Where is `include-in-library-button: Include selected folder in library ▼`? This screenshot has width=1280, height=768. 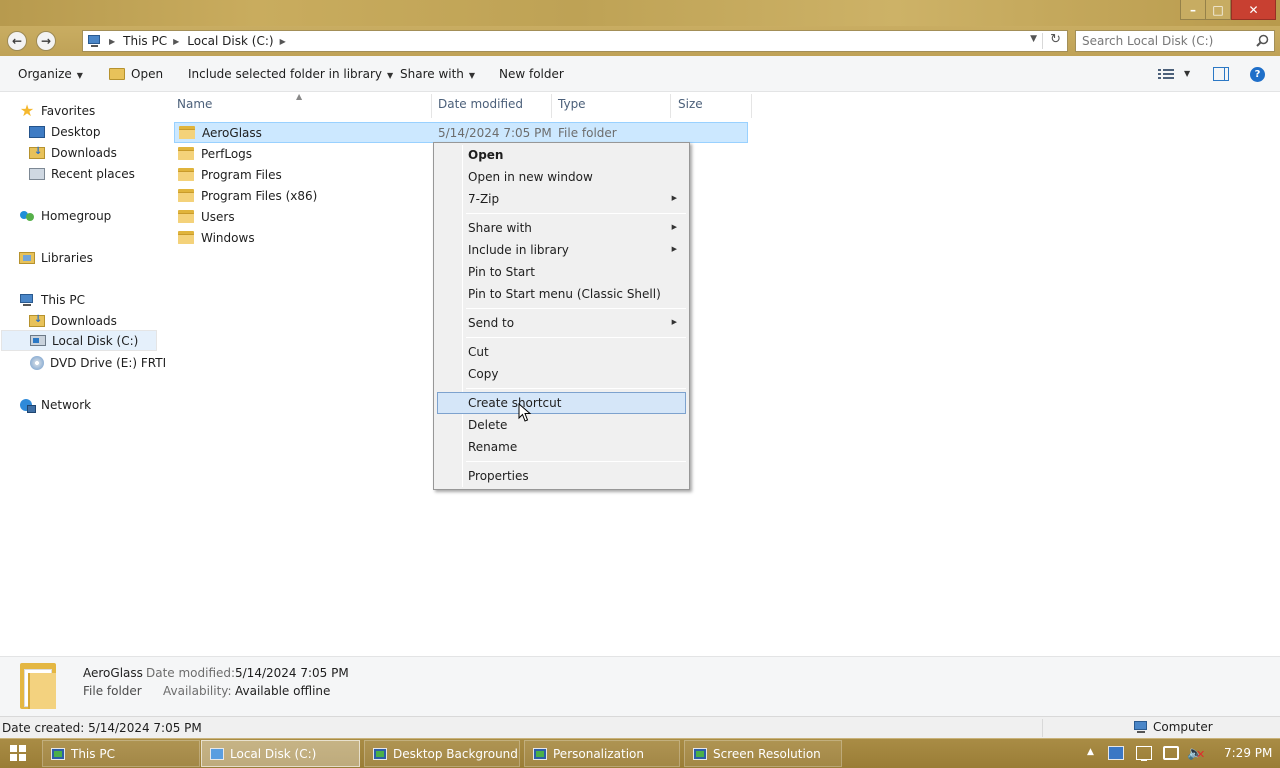 include-in-library-button: Include selected folder in library ▼ is located at coordinates (290, 74).